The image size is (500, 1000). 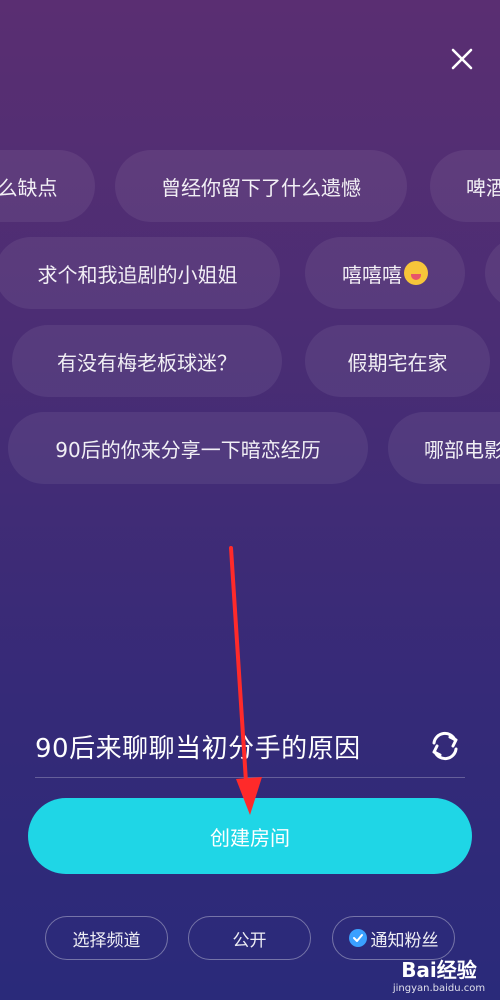 What do you see at coordinates (439, 988) in the screenshot?
I see `watermark-url: jingyan.baidu.com` at bounding box center [439, 988].